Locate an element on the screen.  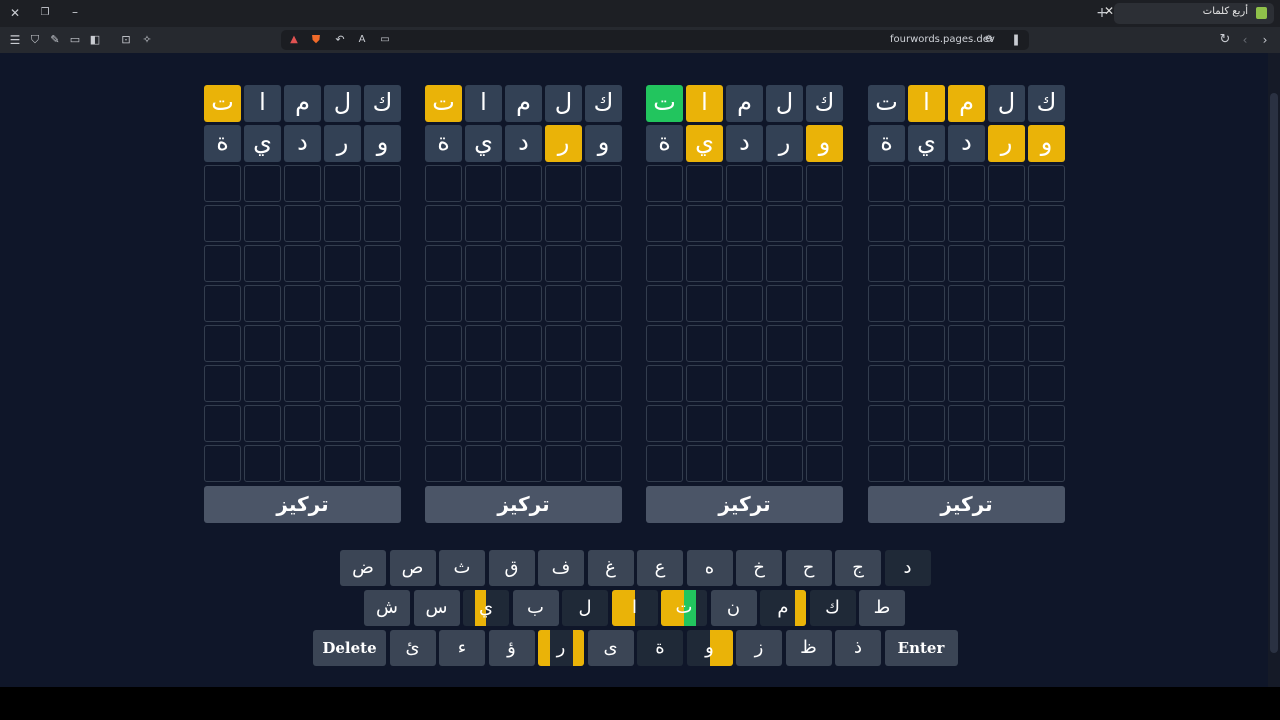
undo-icon: ↶ is located at coordinates (340, 40).